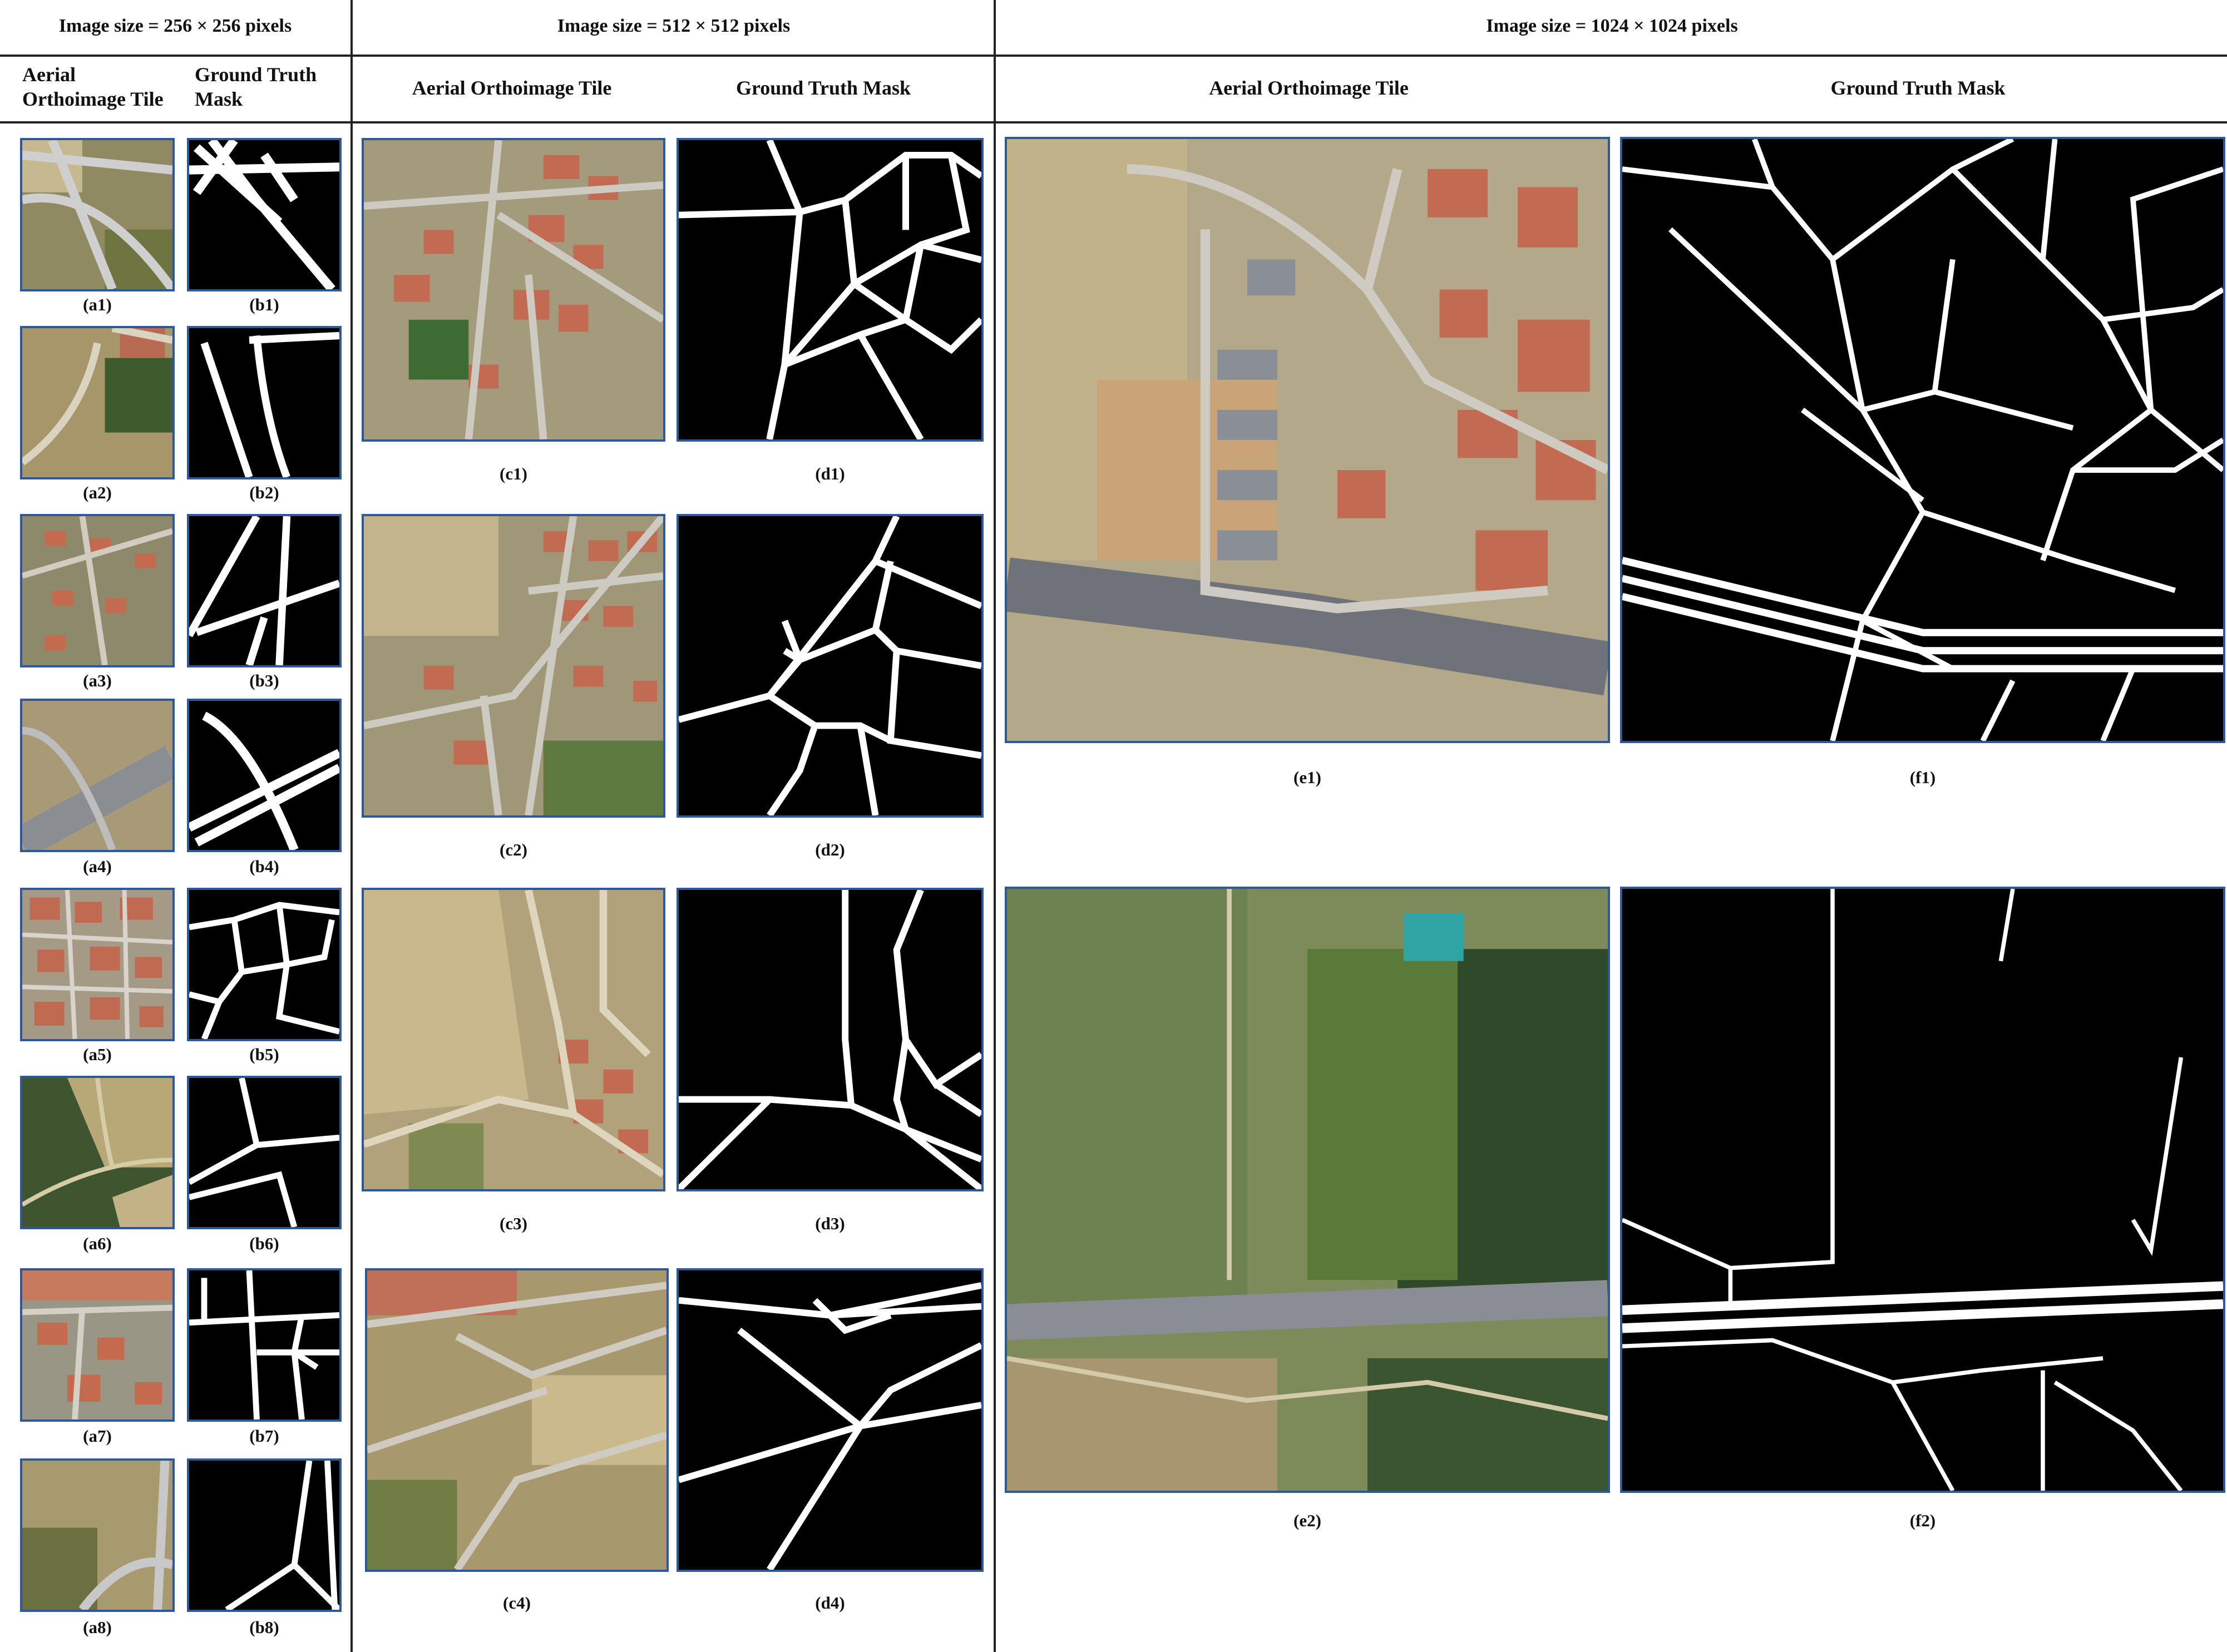 The width and height of the screenshot is (2227, 1652). What do you see at coordinates (830, 1603) in the screenshot?
I see `caption-d4: (d4)` at bounding box center [830, 1603].